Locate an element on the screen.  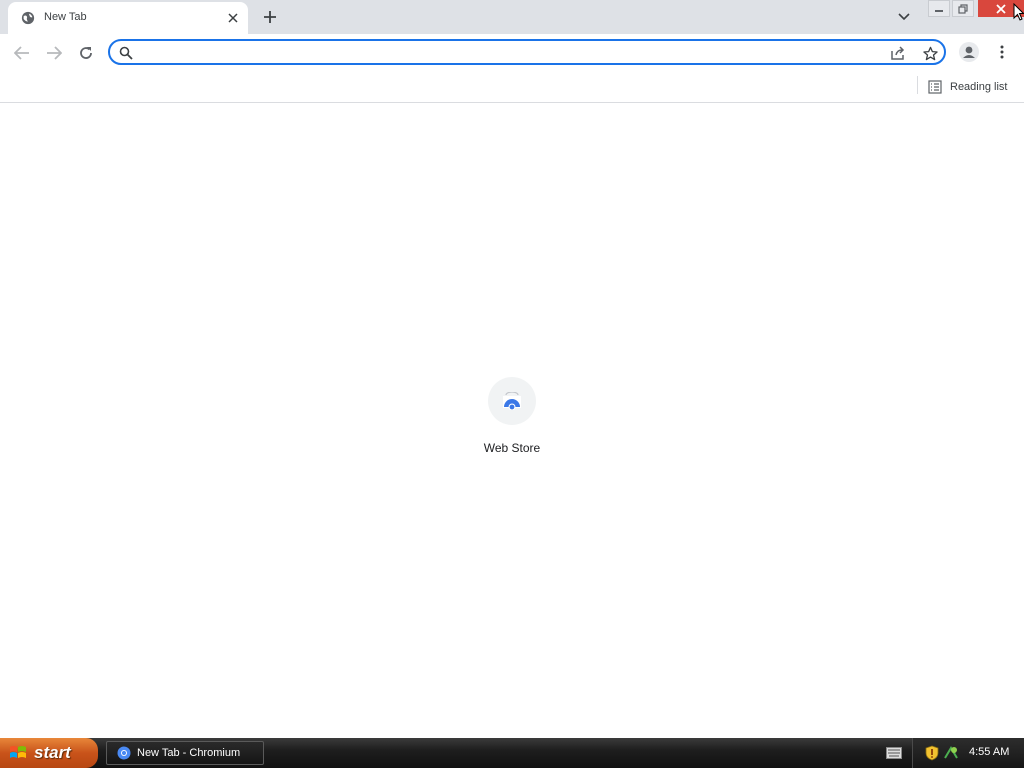
share-icon is located at coordinates (898, 53).